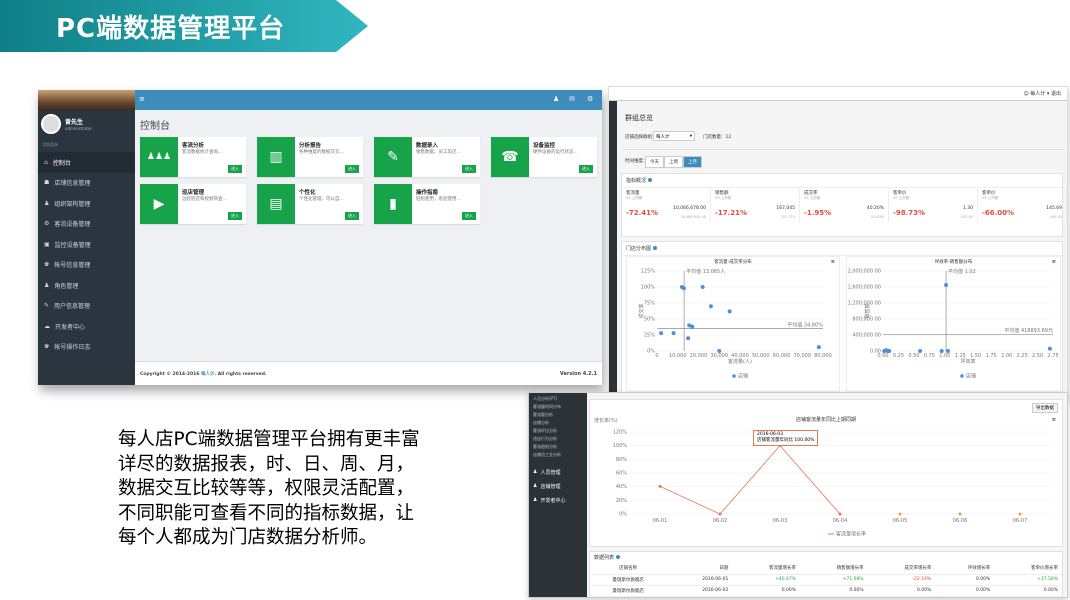 The image size is (1070, 600). I want to click on kpi-pct: -66.00%, so click(998, 213).